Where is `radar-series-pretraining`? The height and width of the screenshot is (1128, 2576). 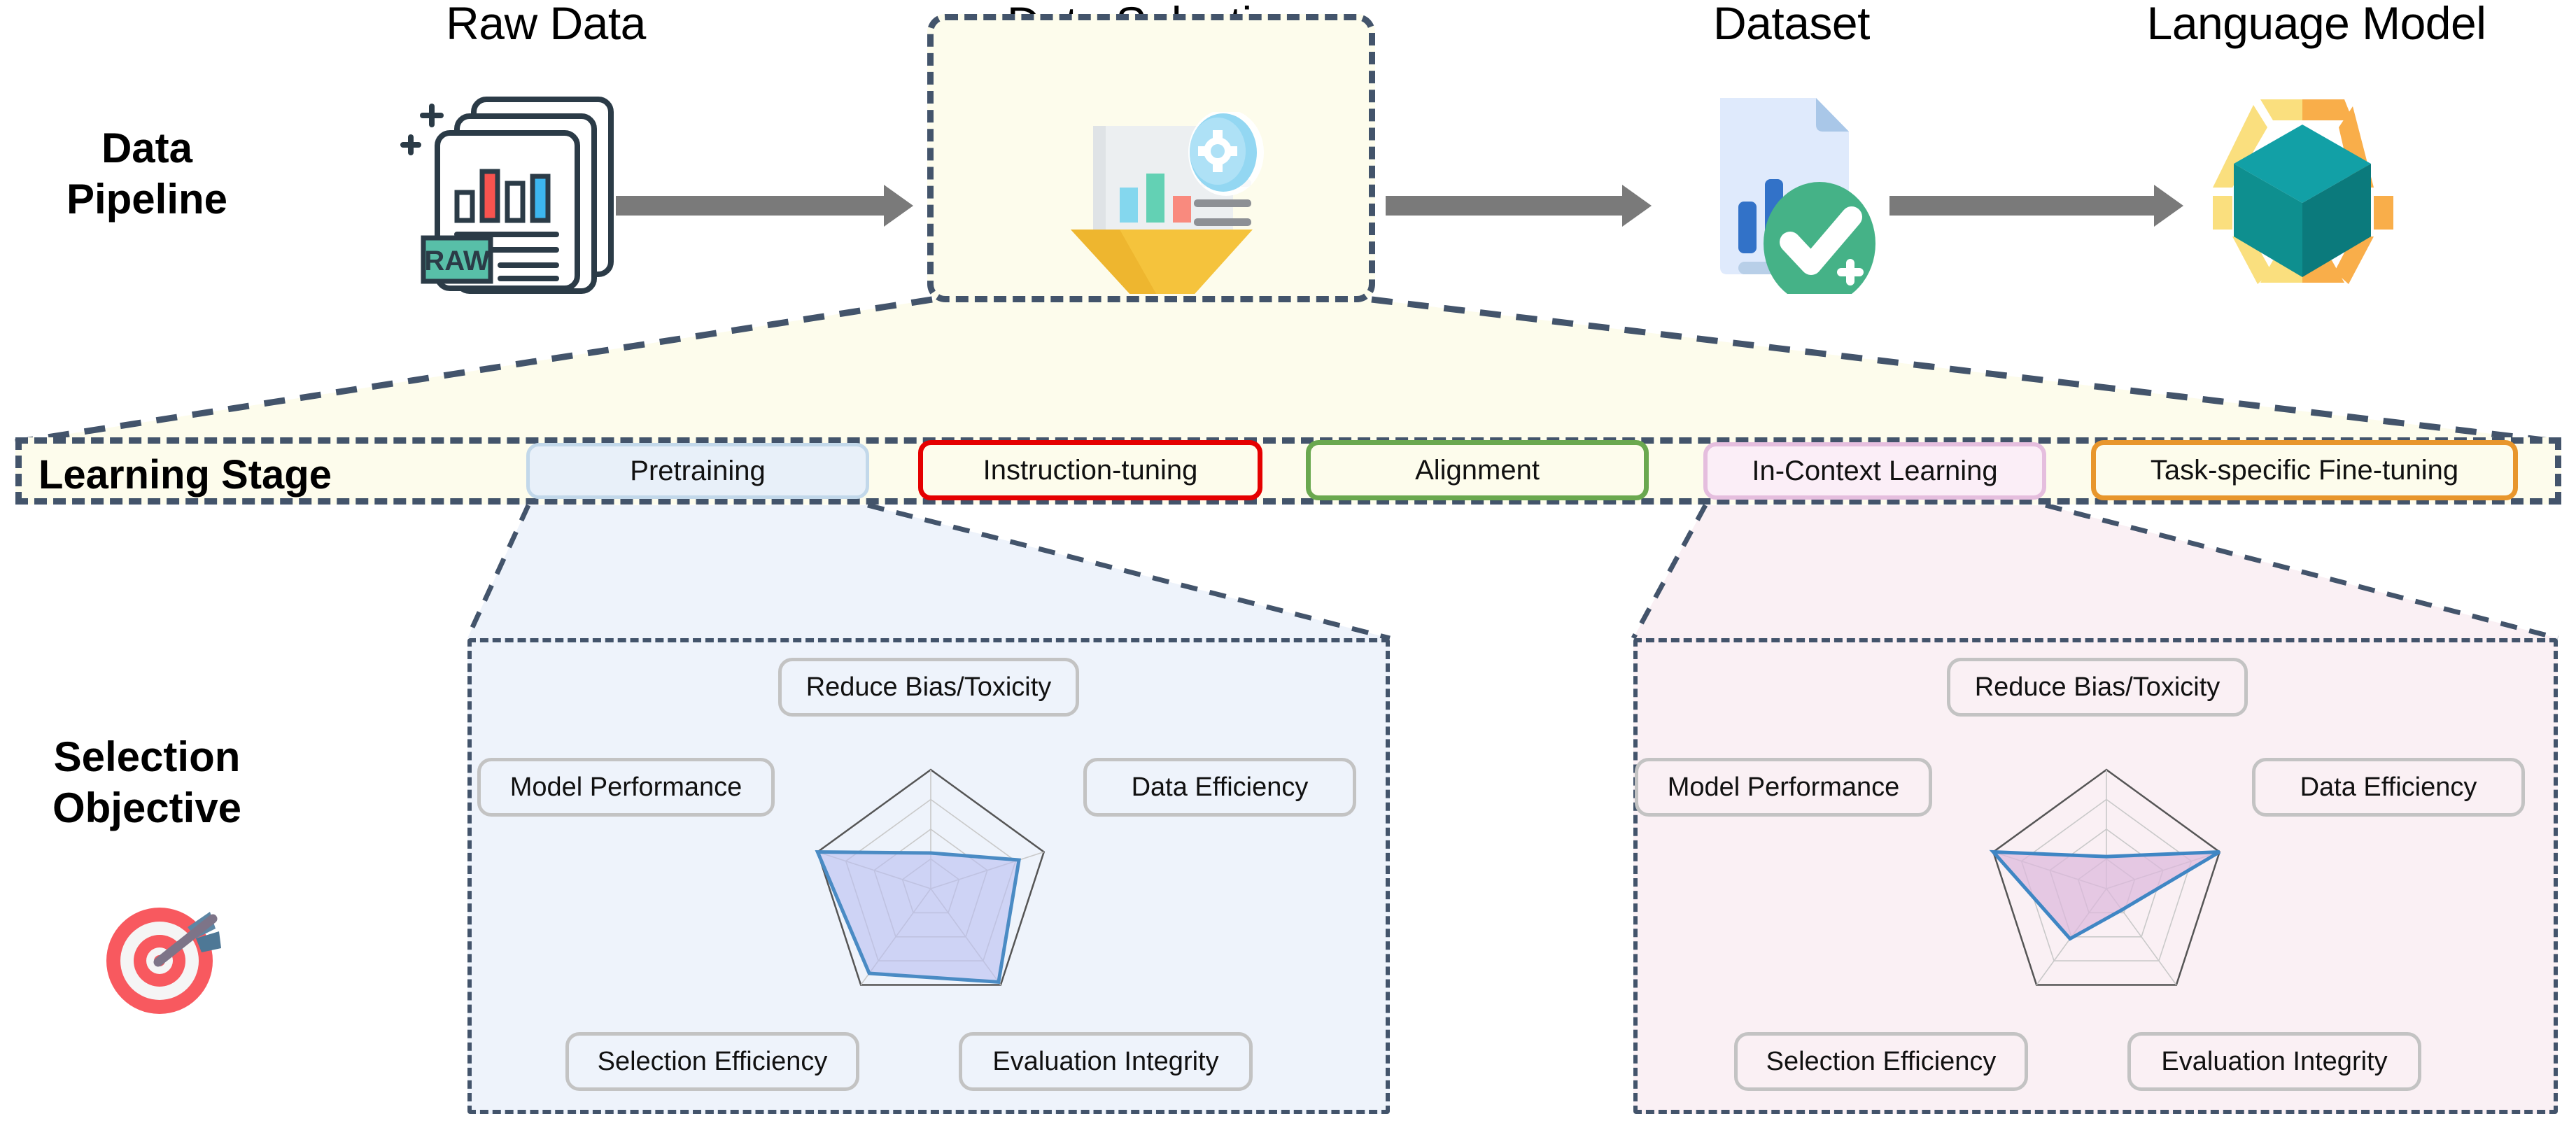
radar-series-pretraining is located at coordinates (918, 917).